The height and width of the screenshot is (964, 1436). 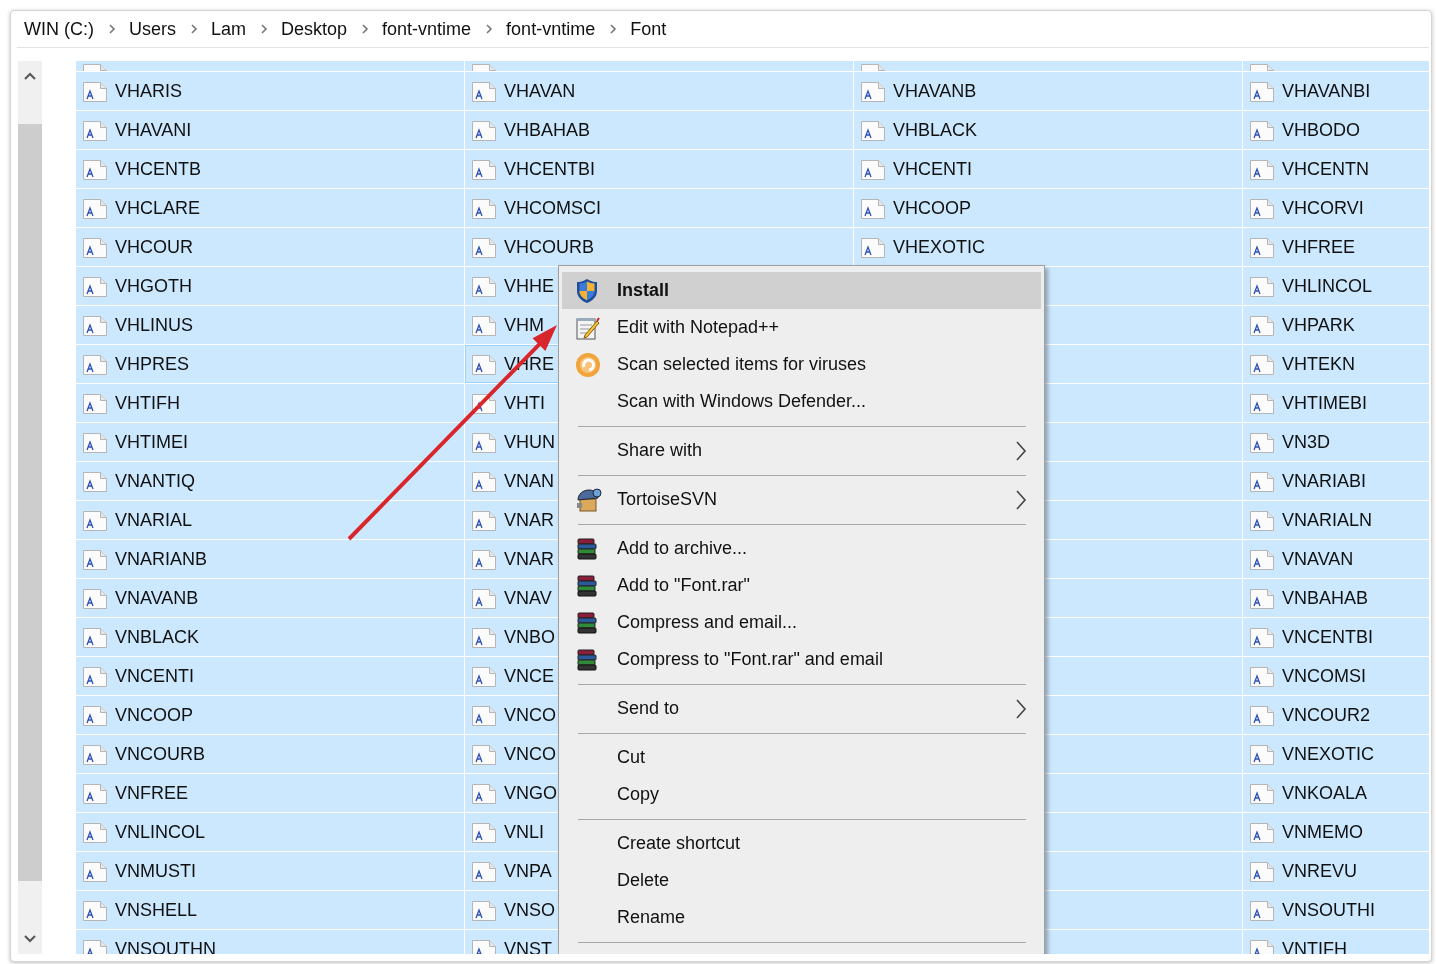 What do you see at coordinates (1336, 871) in the screenshot?
I see `file-item: VNREVU` at bounding box center [1336, 871].